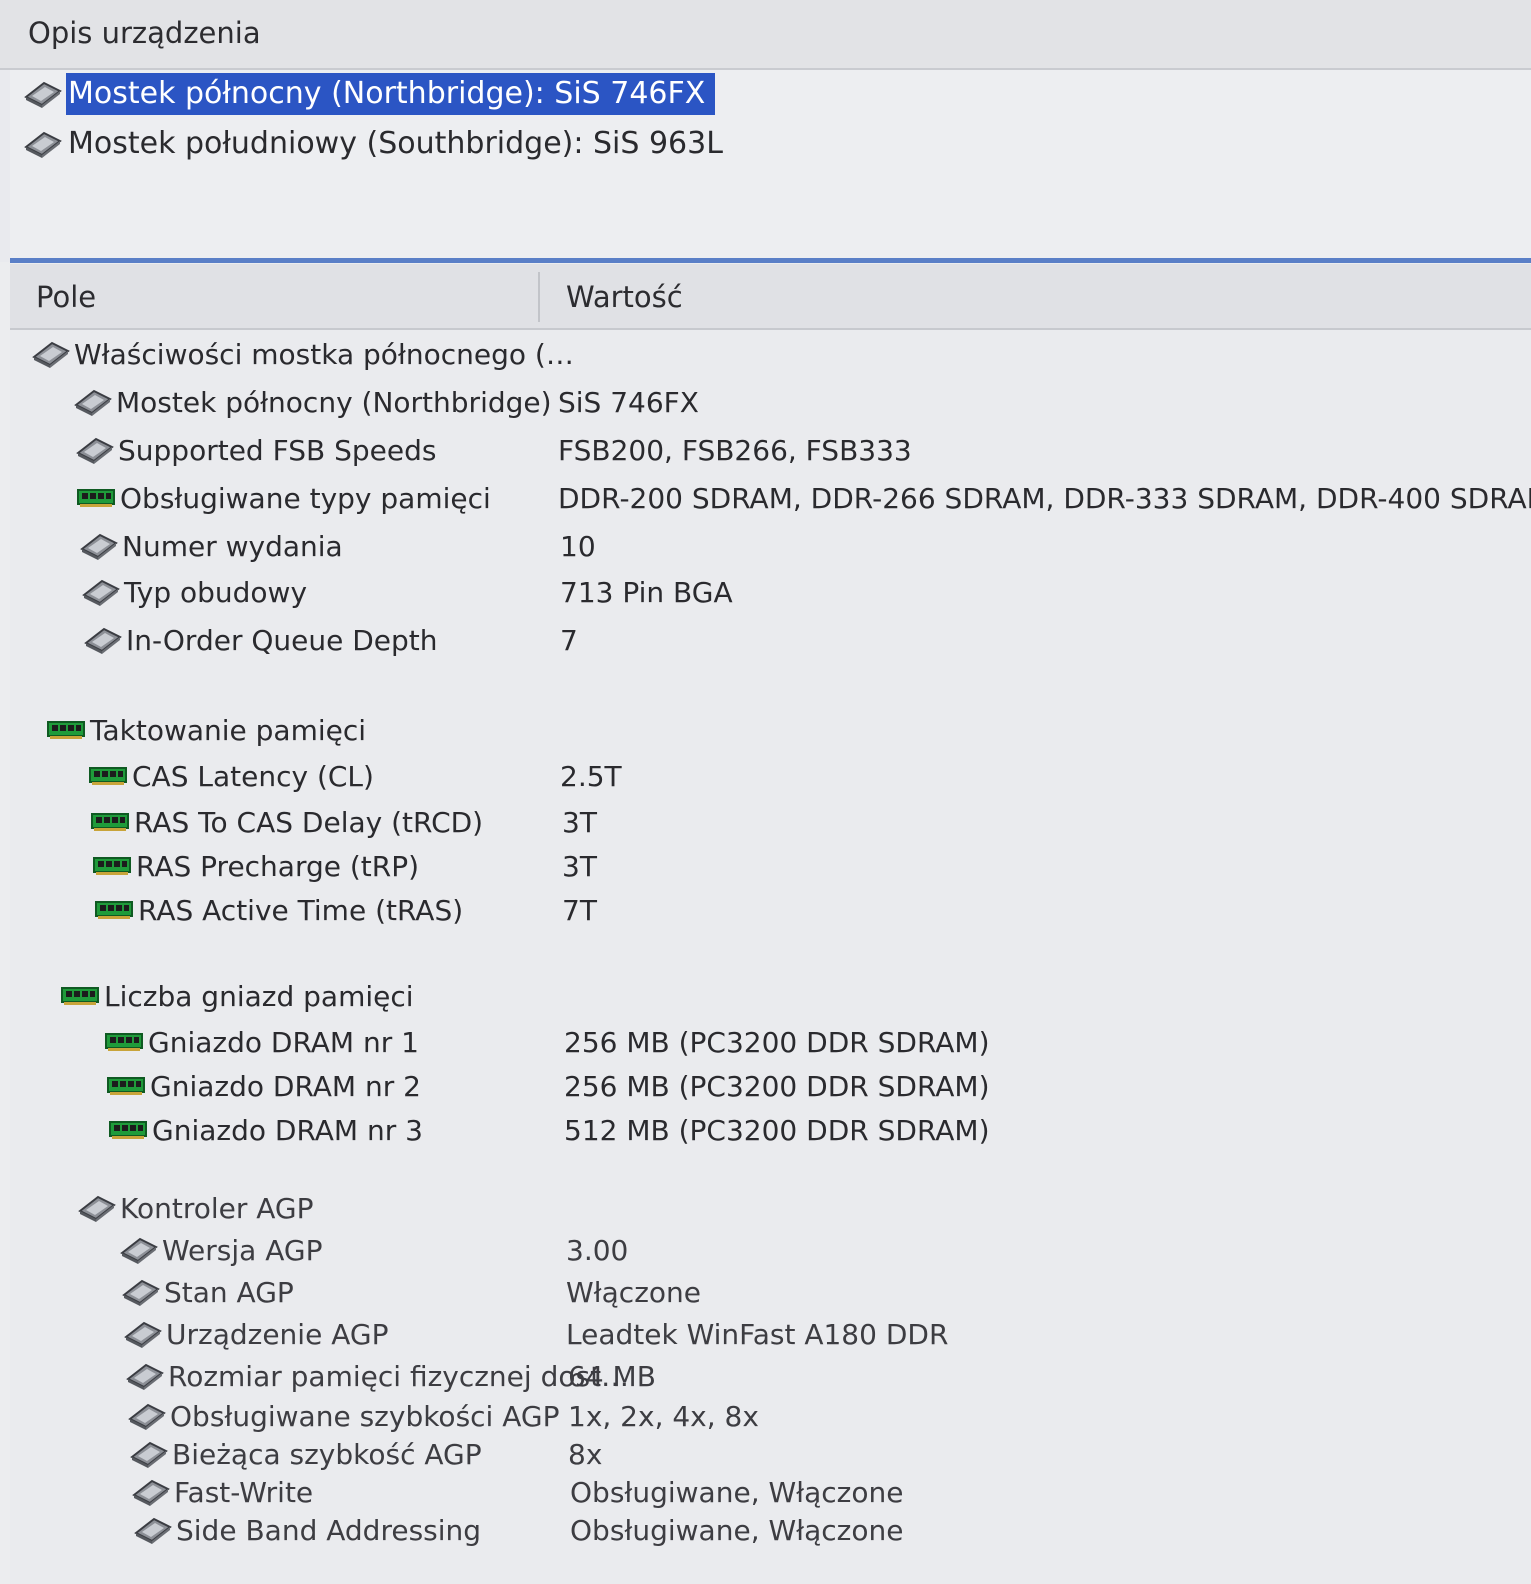 The height and width of the screenshot is (1584, 1531). What do you see at coordinates (539, 297) in the screenshot?
I see `column-resize-handle` at bounding box center [539, 297].